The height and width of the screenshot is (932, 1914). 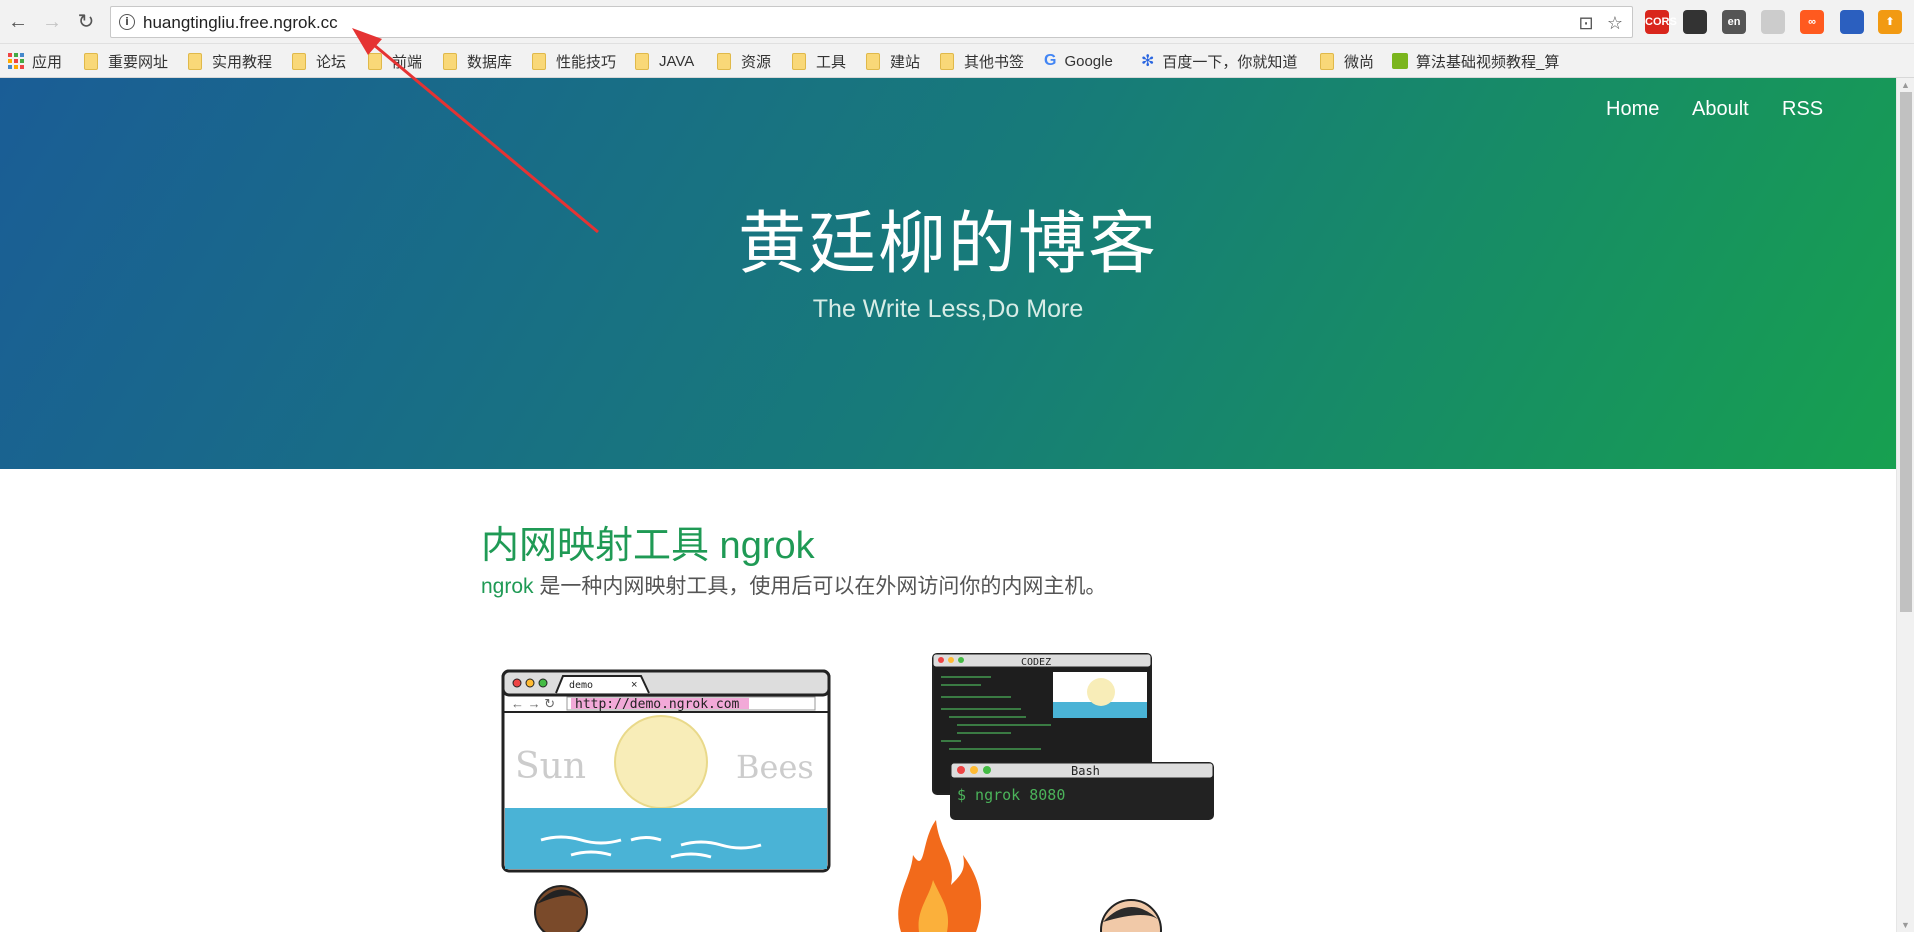 What do you see at coordinates (16, 61) in the screenshot?
I see `apps-grid-icon` at bounding box center [16, 61].